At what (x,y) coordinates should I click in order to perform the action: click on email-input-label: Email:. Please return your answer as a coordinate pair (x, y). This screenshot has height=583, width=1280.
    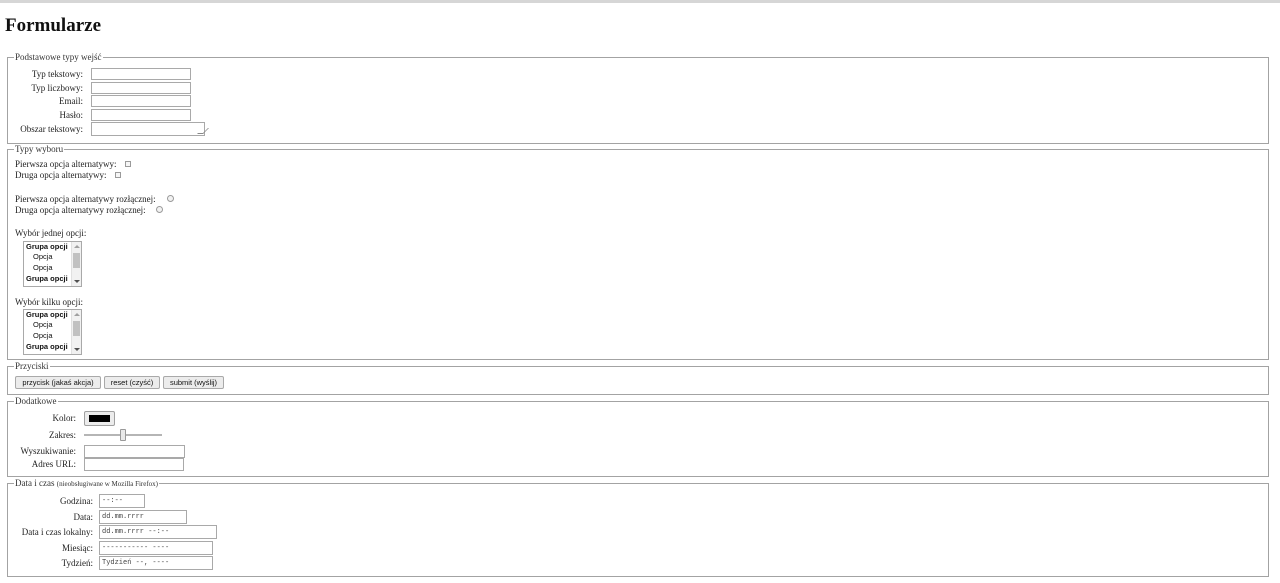
    Looking at the image, I should click on (71, 101).